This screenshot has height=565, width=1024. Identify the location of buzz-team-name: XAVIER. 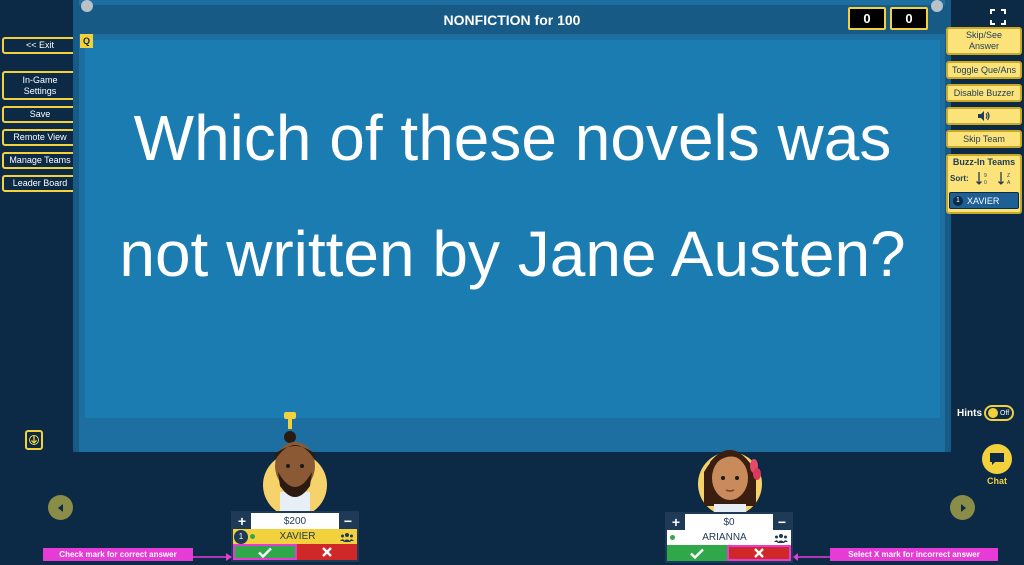
(983, 200).